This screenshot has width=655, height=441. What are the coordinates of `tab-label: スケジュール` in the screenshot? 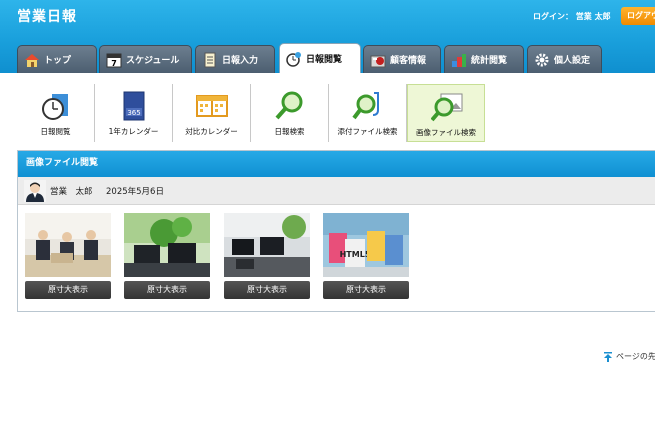 It's located at (153, 61).